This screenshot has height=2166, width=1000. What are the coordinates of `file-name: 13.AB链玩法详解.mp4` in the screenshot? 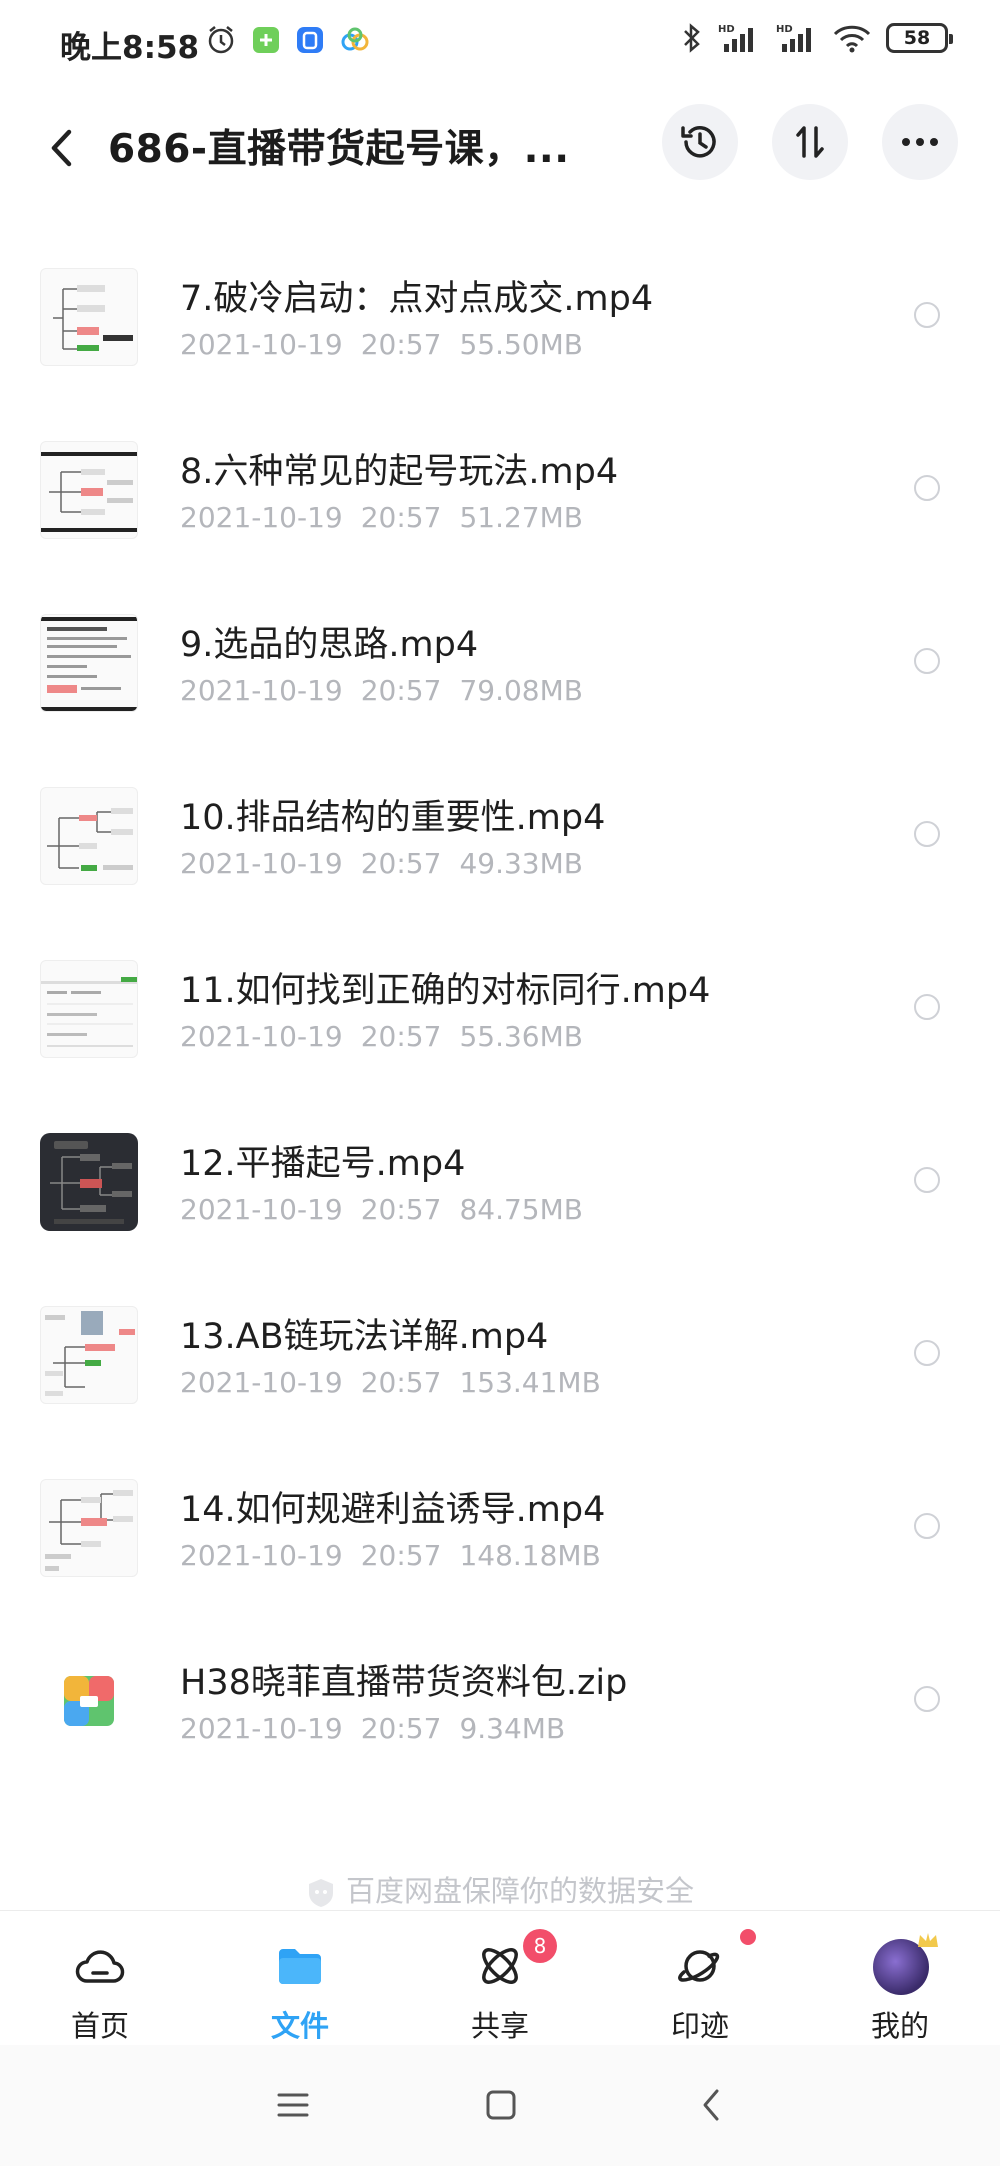 It's located at (364, 1337).